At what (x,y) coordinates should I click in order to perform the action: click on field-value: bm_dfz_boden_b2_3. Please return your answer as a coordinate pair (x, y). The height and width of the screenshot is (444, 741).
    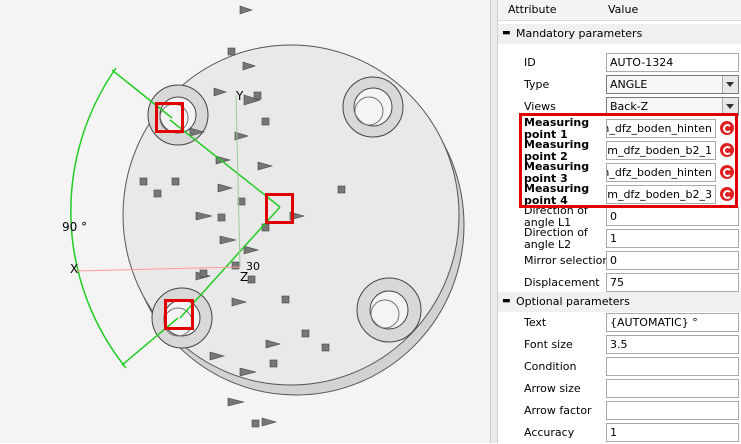
    Looking at the image, I should click on (659, 194).